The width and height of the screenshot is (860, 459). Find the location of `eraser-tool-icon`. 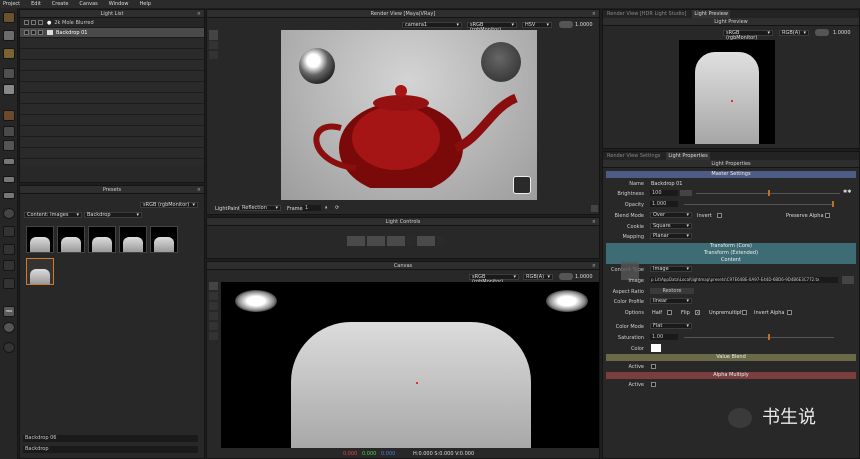

eraser-tool-icon is located at coordinates (9, 35).